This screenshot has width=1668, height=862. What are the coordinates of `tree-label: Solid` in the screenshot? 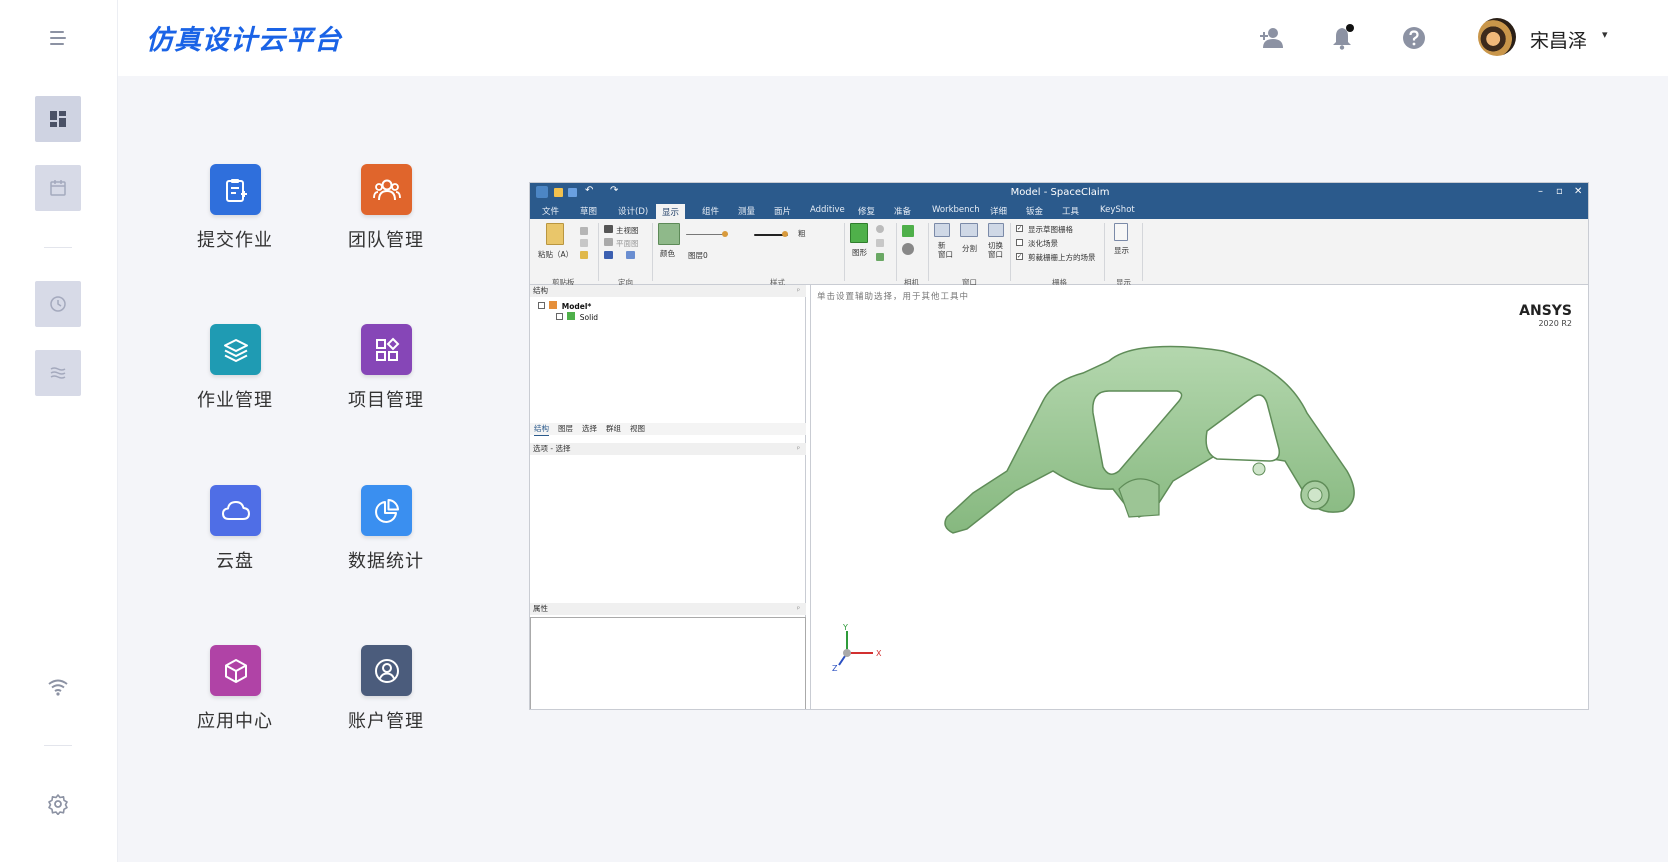 It's located at (589, 317).